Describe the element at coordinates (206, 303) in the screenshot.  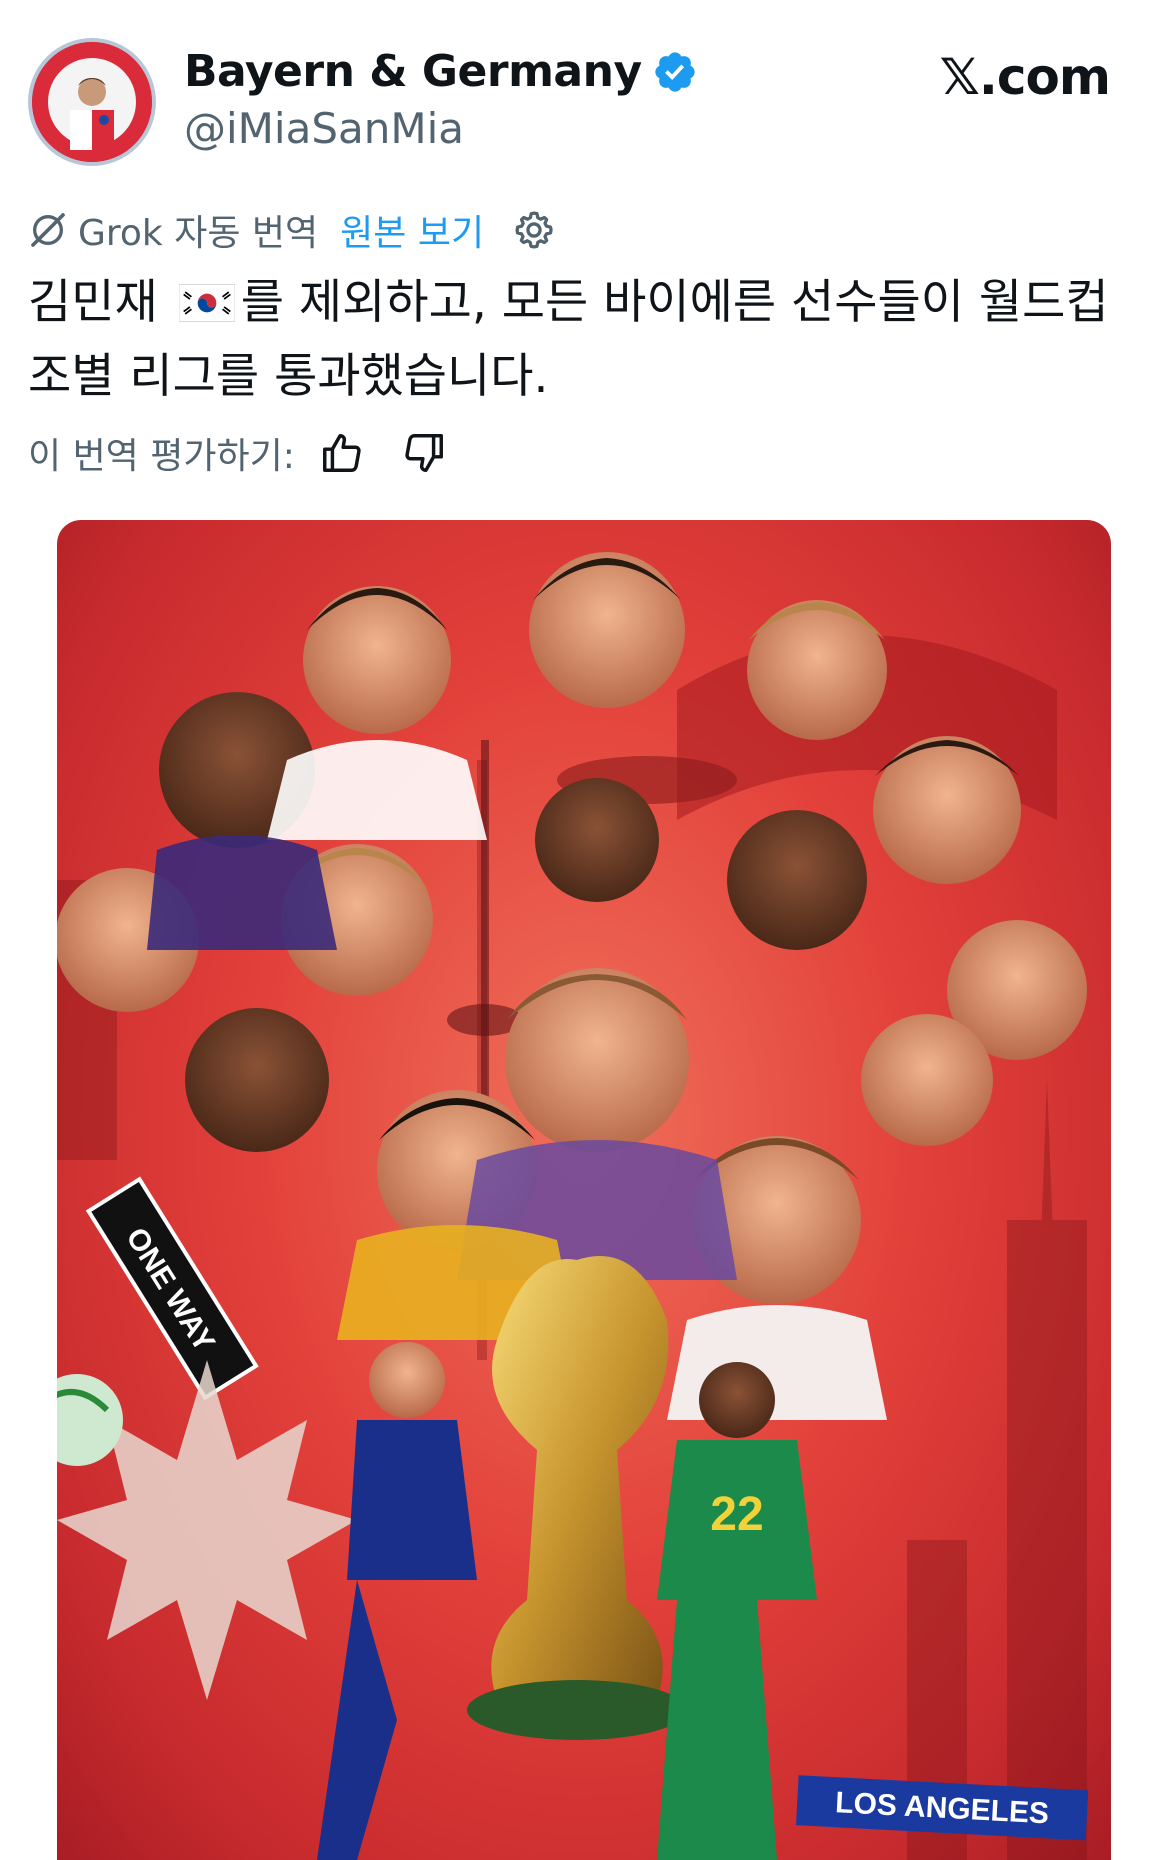
I see `korea-flag-icon` at that location.